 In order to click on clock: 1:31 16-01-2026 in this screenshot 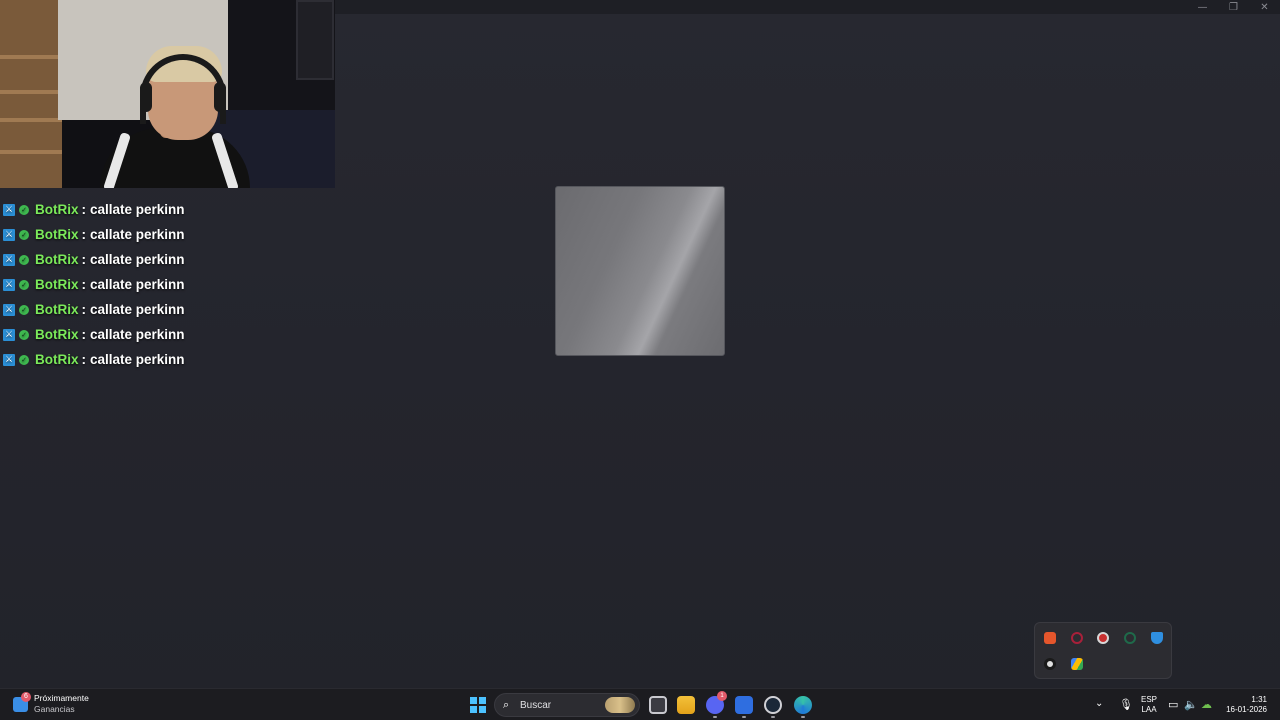, I will do `click(1246, 705)`.